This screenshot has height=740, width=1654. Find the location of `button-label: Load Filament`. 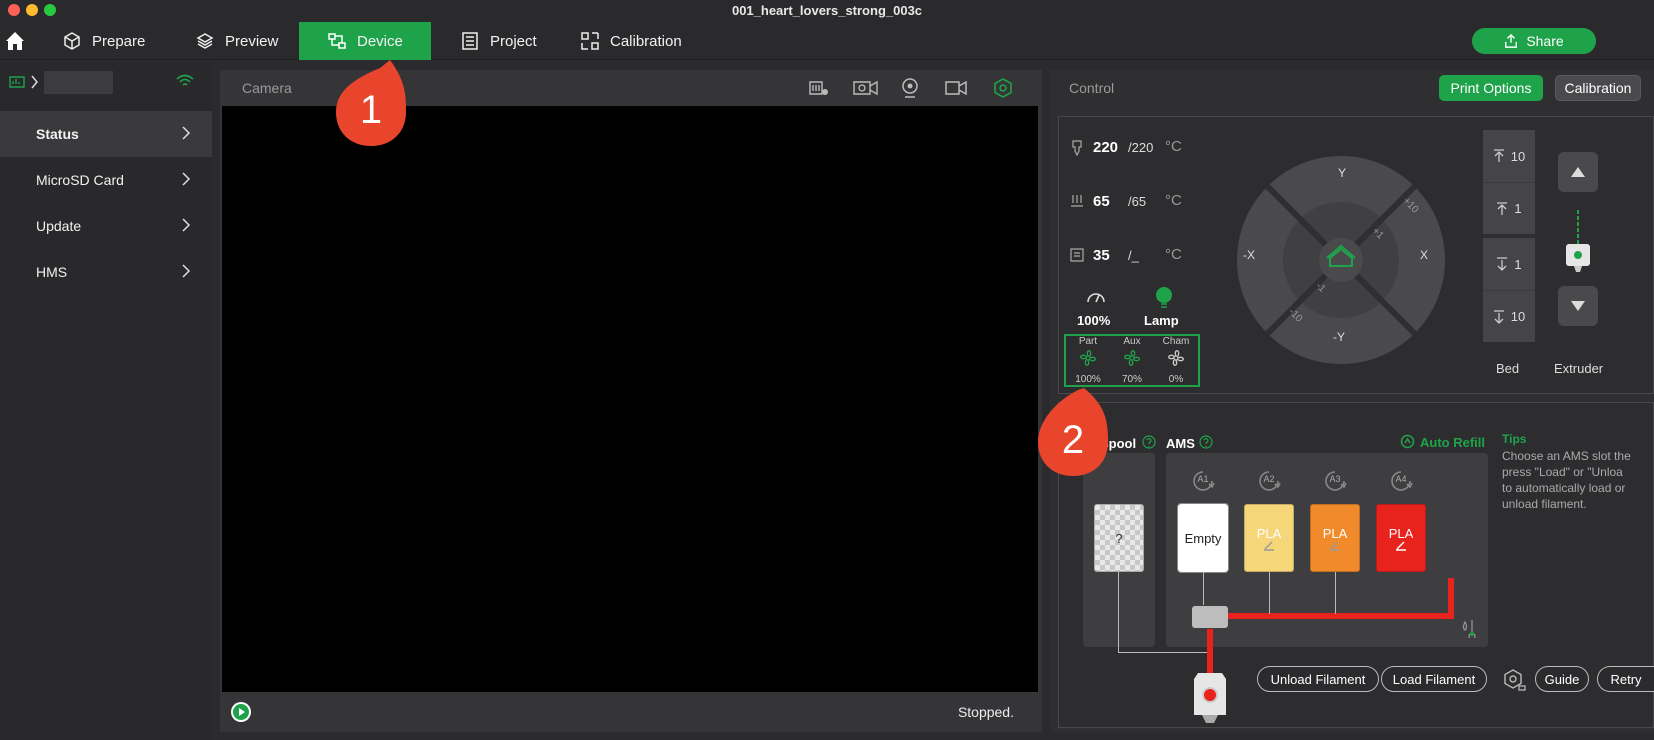

button-label: Load Filament is located at coordinates (1434, 679).